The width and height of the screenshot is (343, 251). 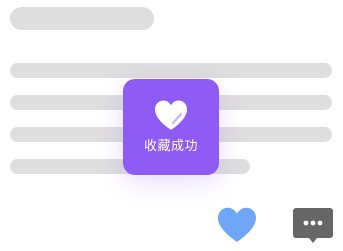 I want to click on comment-button, so click(x=313, y=226).